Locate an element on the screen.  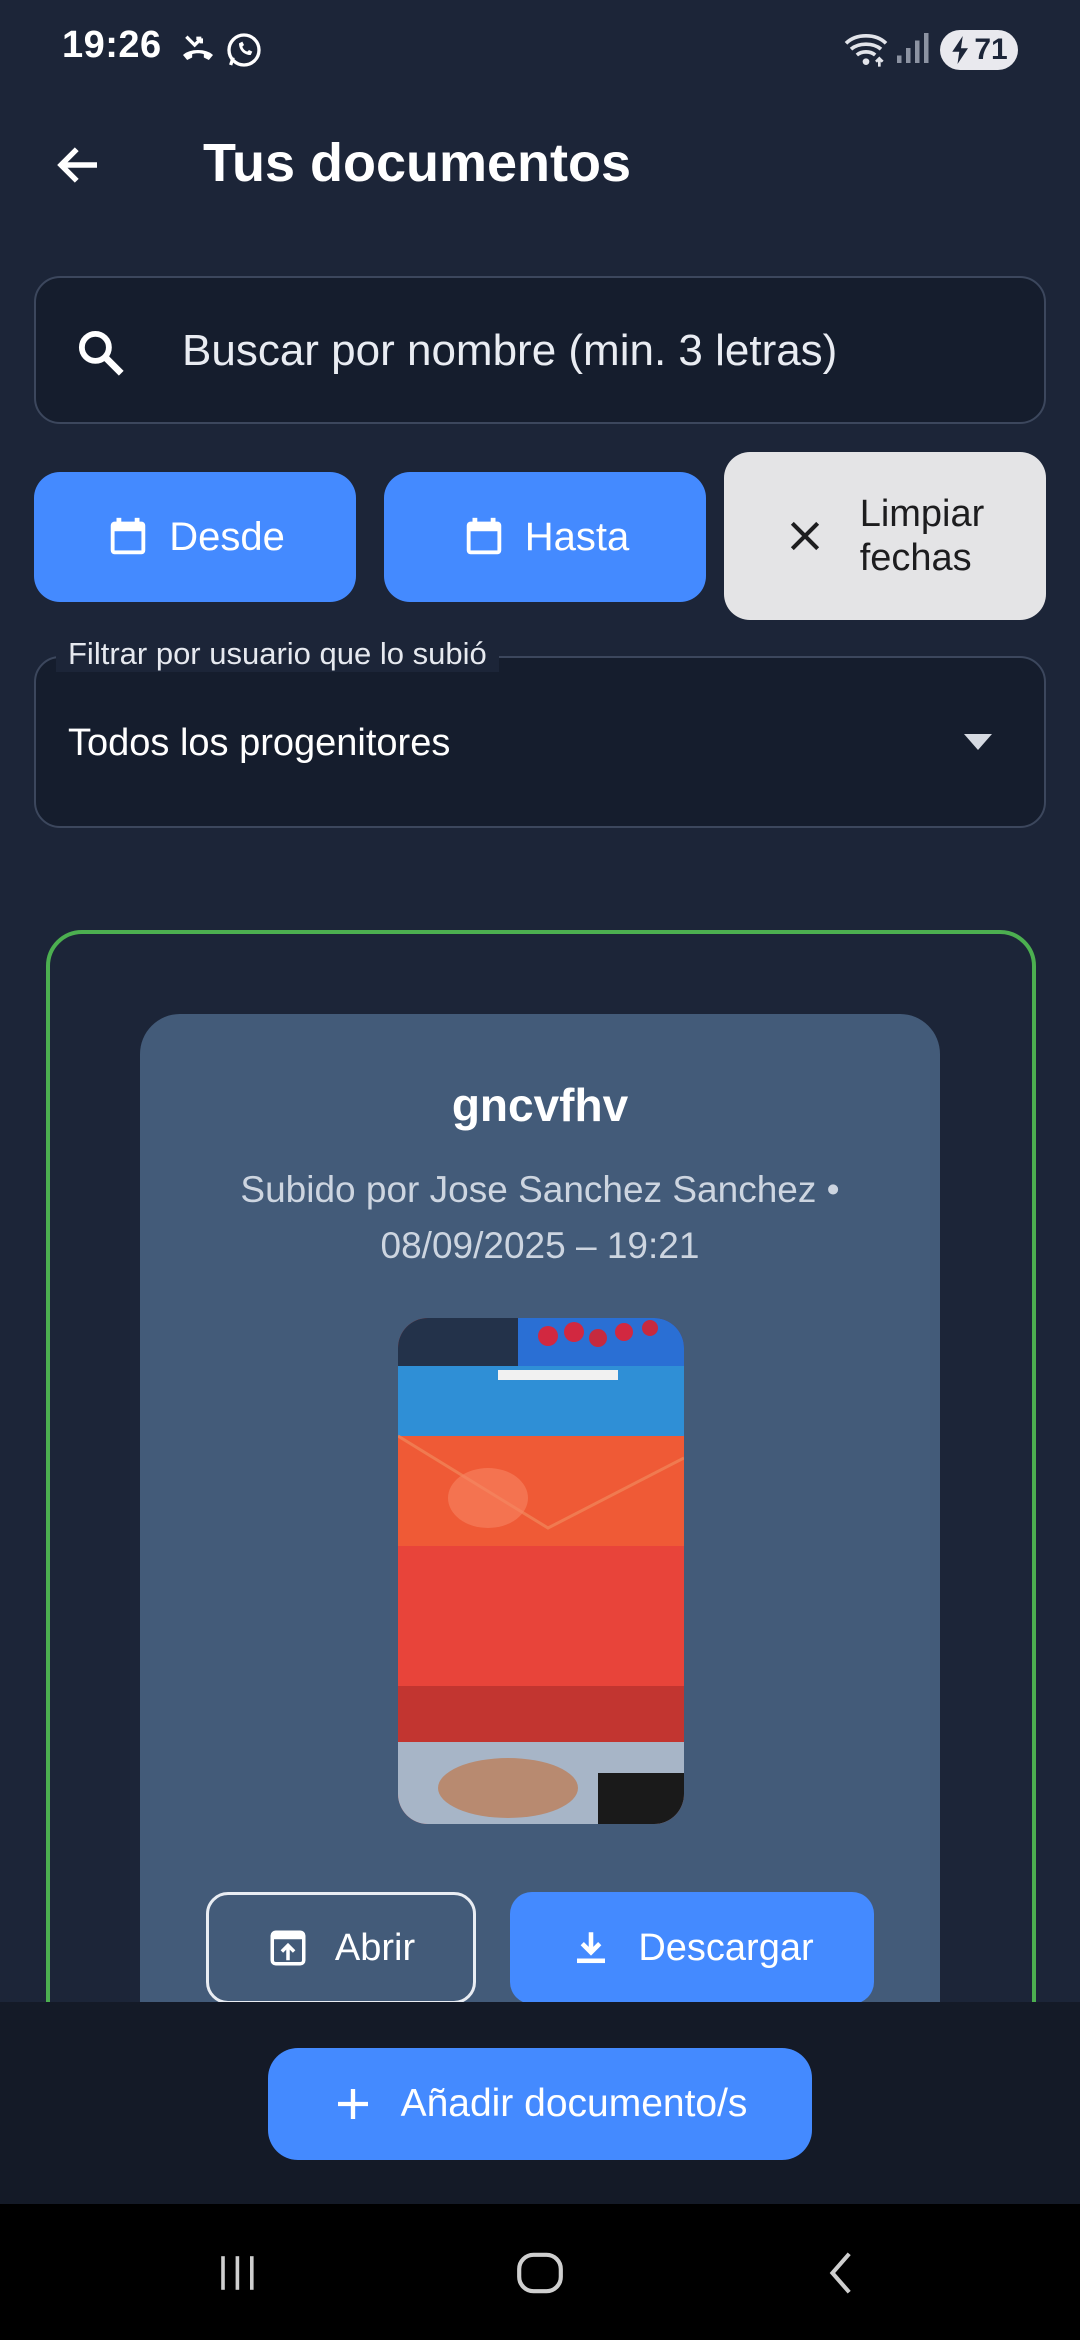
clear-dates-button: Limpiar fechas is located at coordinates (885, 536).